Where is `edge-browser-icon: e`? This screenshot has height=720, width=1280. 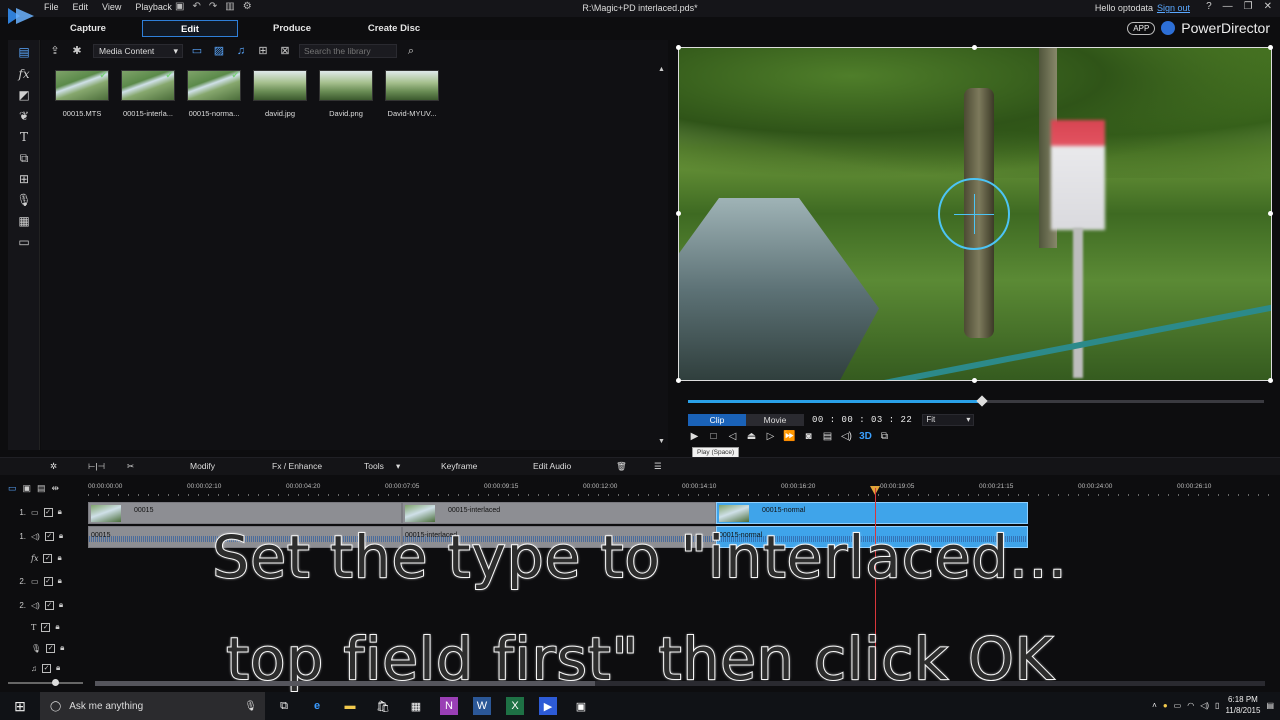 edge-browser-icon: e is located at coordinates (317, 706).